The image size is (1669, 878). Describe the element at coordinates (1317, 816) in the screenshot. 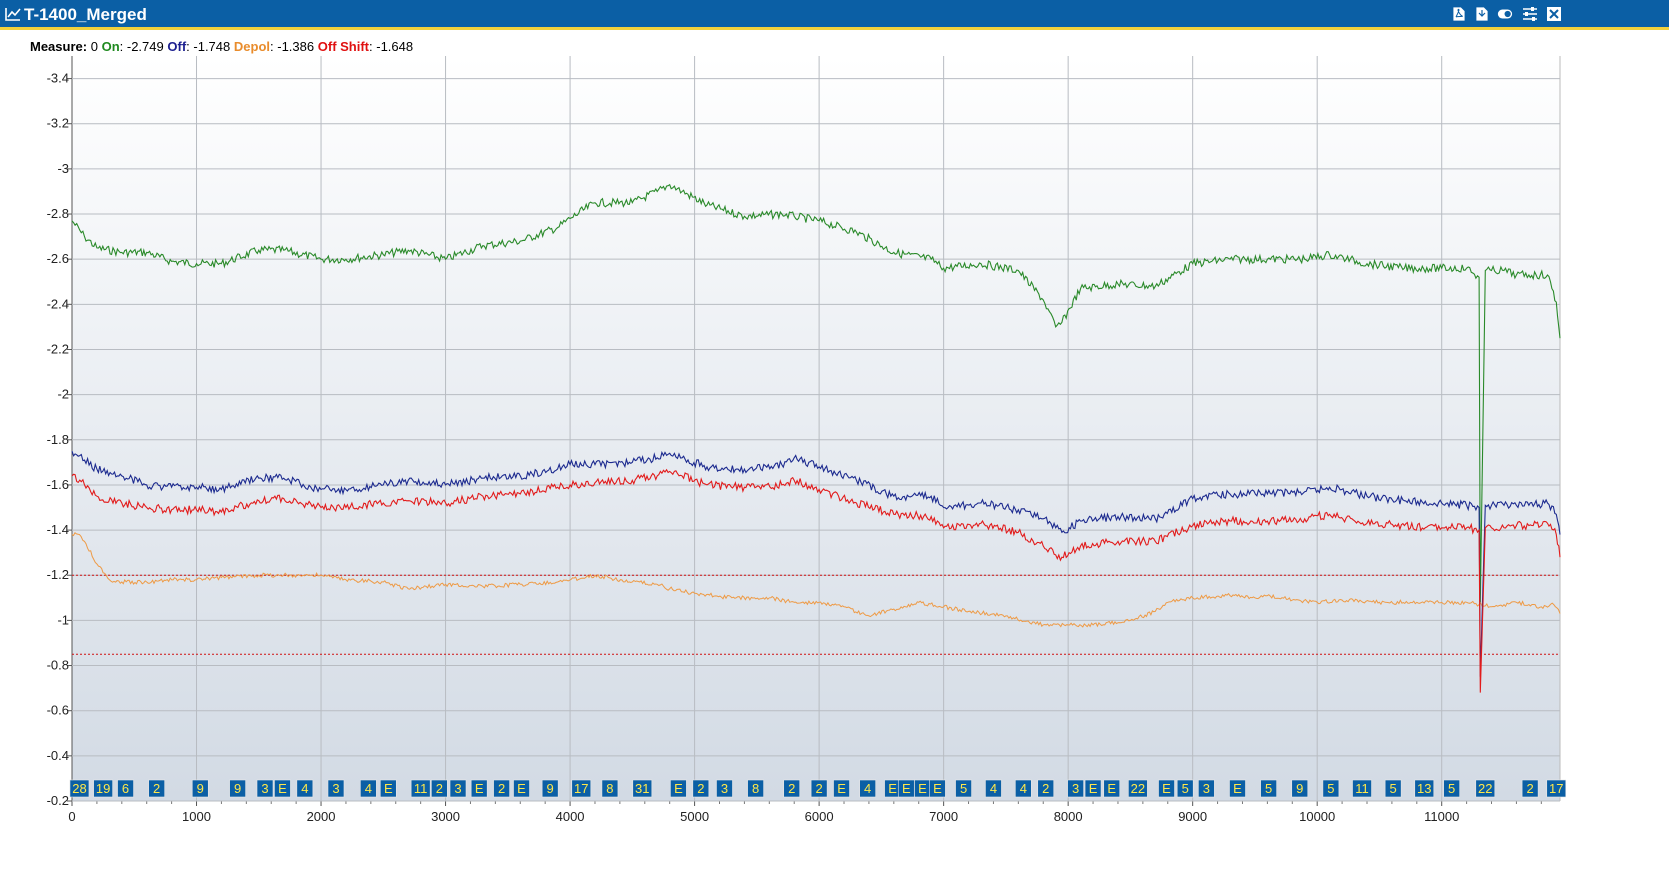

I see `x-tick-label: 10000` at that location.